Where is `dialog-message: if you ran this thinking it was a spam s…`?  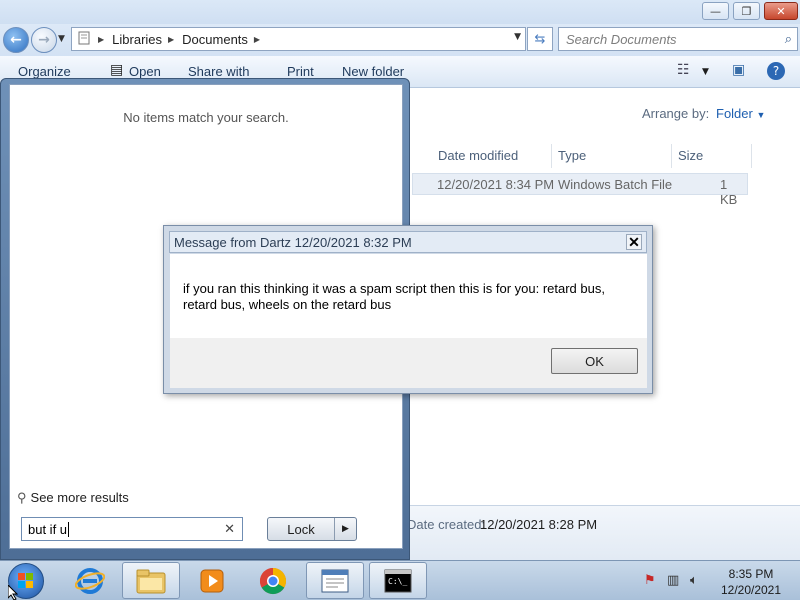
dialog-message: if you ran this thinking it was a spam s… is located at coordinates (394, 296).